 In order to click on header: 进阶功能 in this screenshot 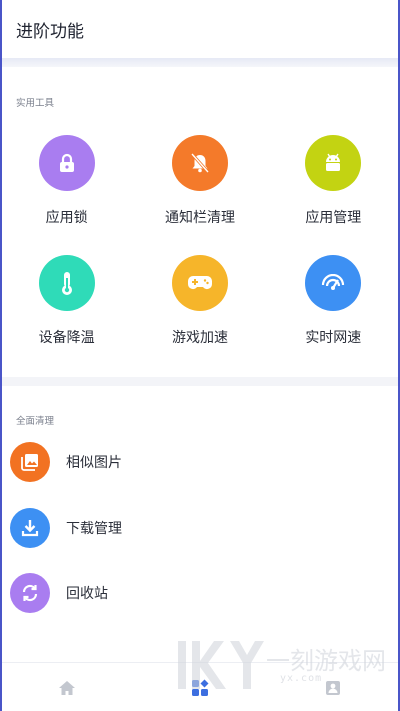, I will do `click(200, 29)`.